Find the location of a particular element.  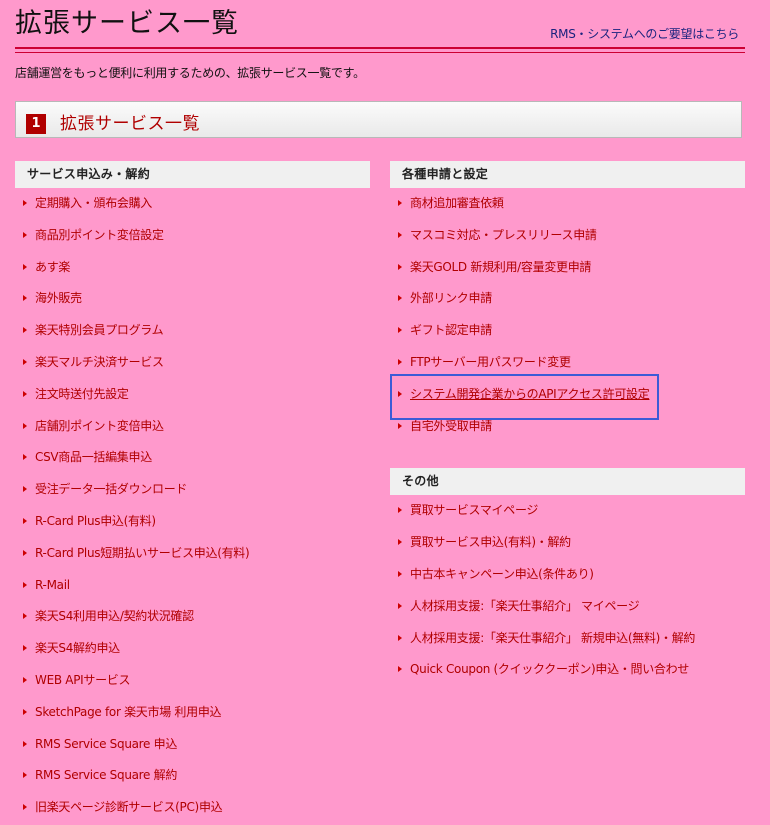

service-link: 注文時送付先設定 is located at coordinates (82, 394).